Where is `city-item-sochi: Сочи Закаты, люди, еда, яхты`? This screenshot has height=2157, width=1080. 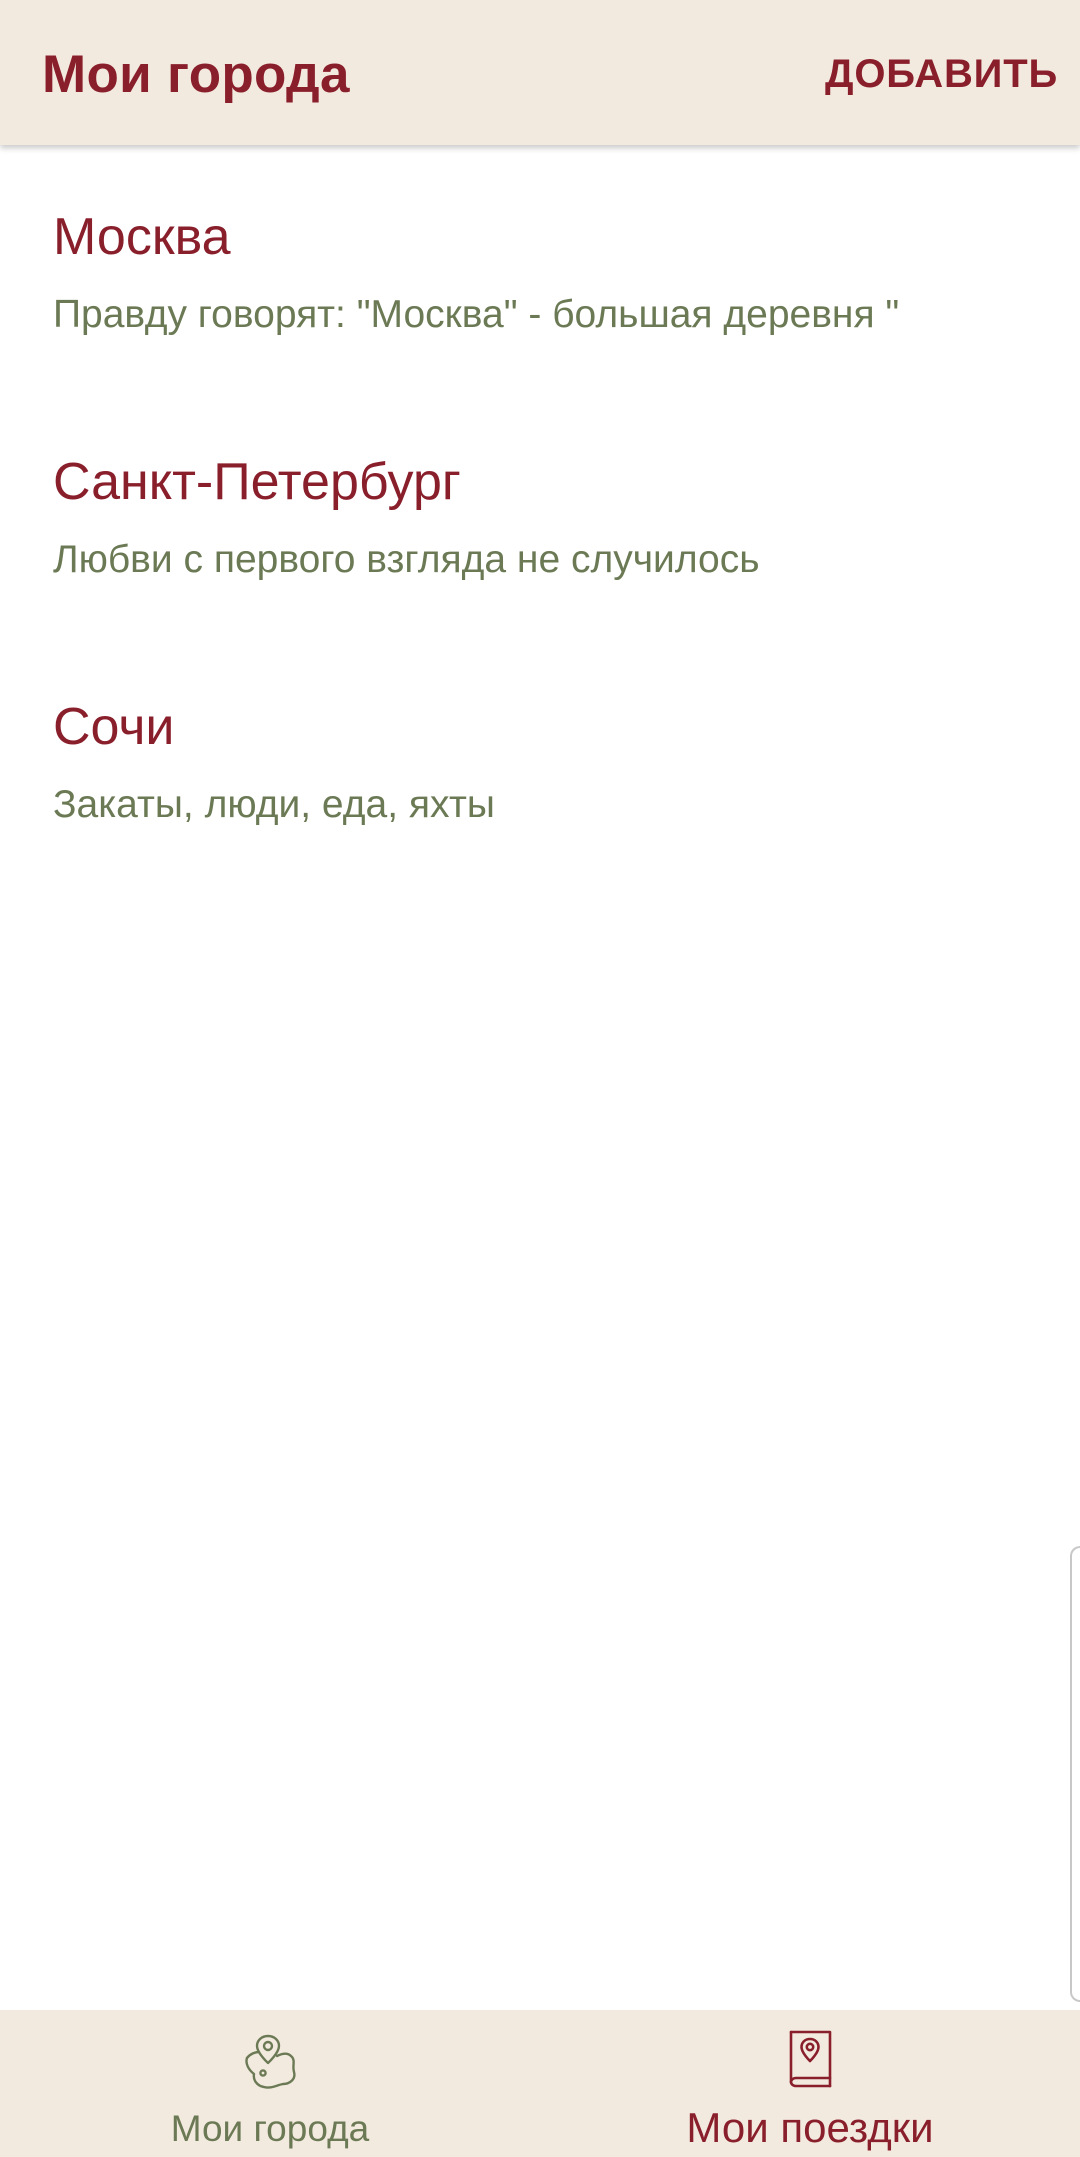 city-item-sochi: Сочи Закаты, люди, еда, яхты is located at coordinates (540, 757).